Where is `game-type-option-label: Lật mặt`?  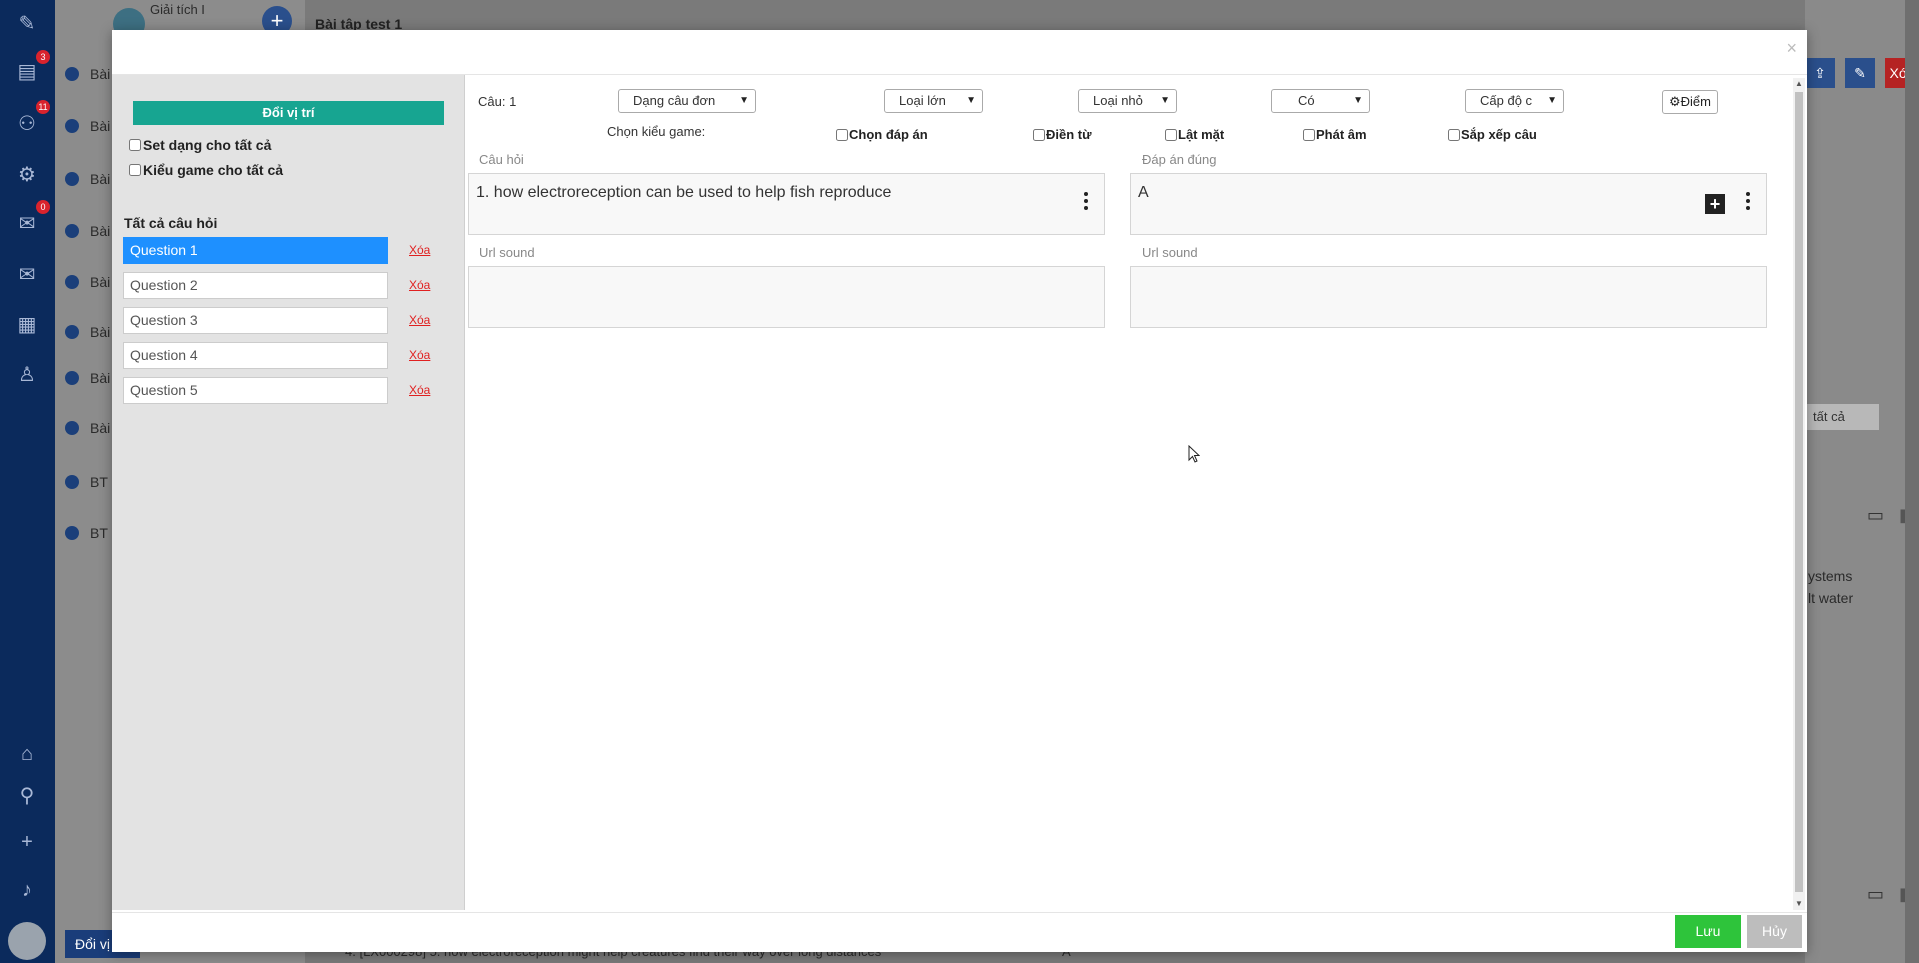 game-type-option-label: Lật mặt is located at coordinates (1201, 134).